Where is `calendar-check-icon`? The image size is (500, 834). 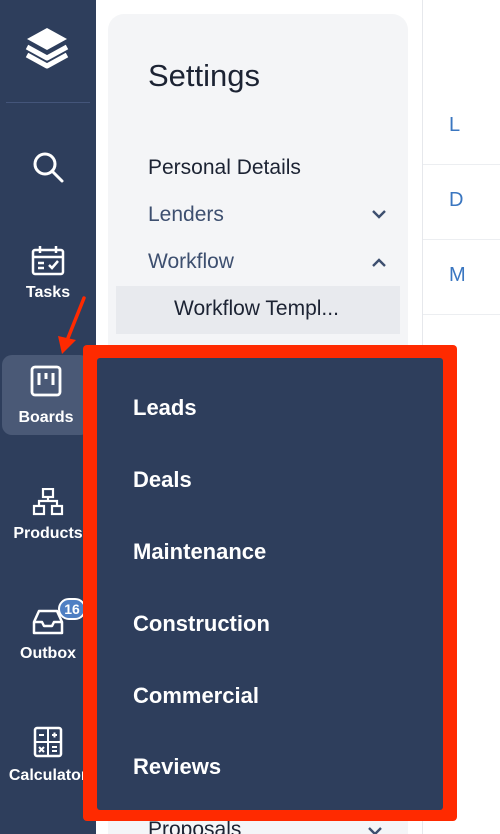 calendar-check-icon is located at coordinates (48, 261).